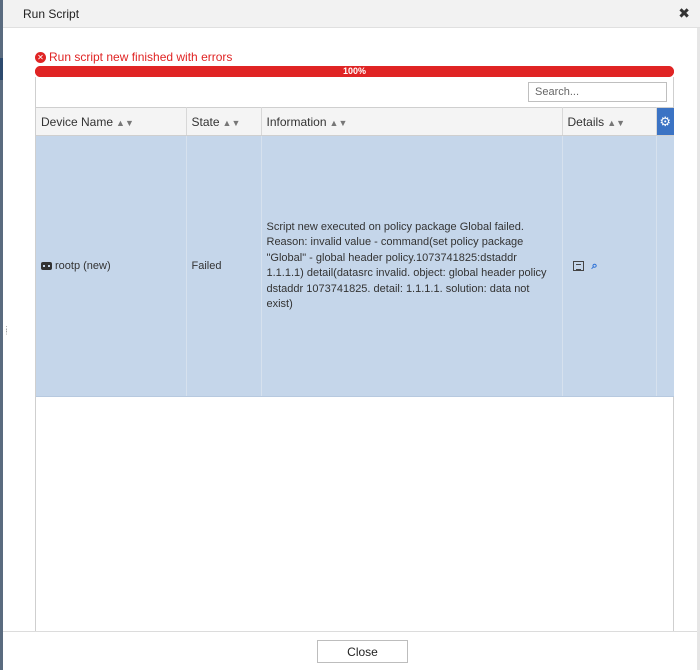  I want to click on dialog-title: Run Script, so click(51, 14).